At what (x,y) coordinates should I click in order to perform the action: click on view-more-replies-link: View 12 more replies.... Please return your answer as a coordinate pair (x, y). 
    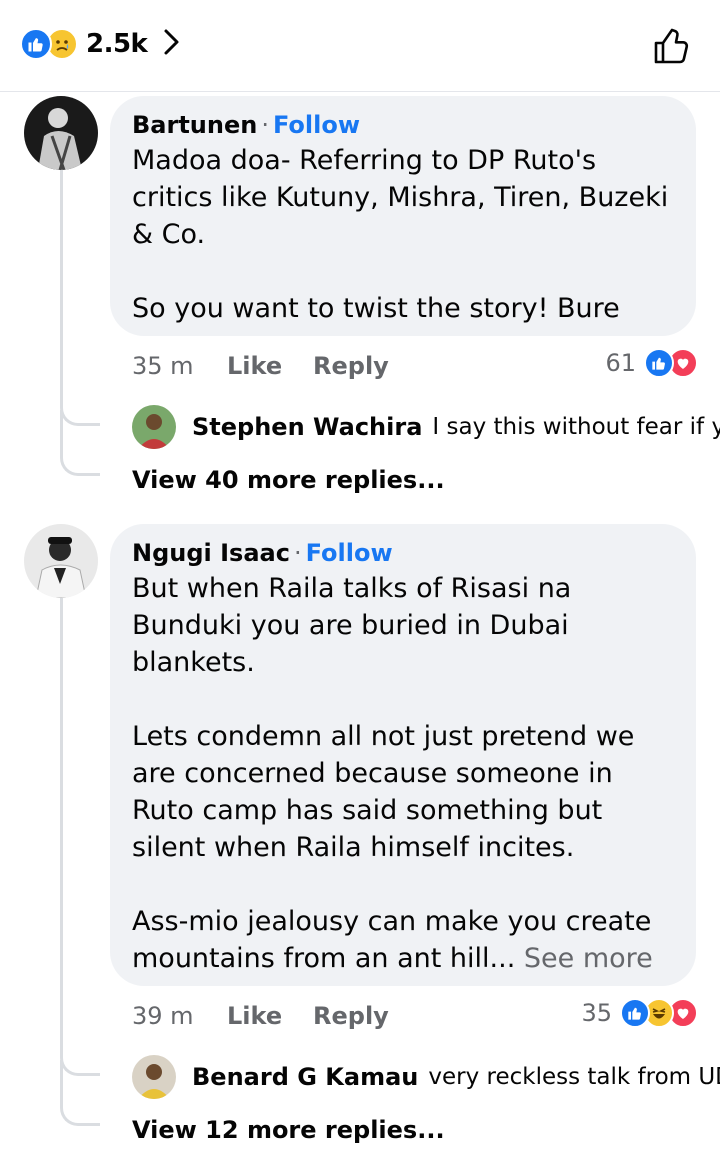
    Looking at the image, I should click on (288, 1130).